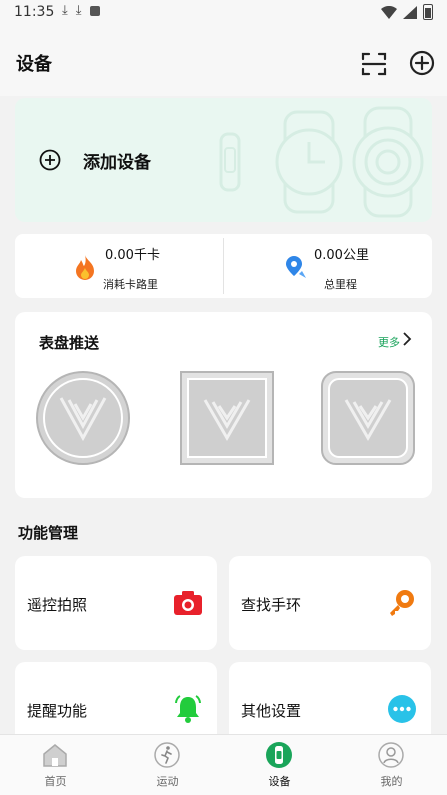 This screenshot has height=795, width=447. What do you see at coordinates (402, 709) in the screenshot?
I see `more-dots-icon` at bounding box center [402, 709].